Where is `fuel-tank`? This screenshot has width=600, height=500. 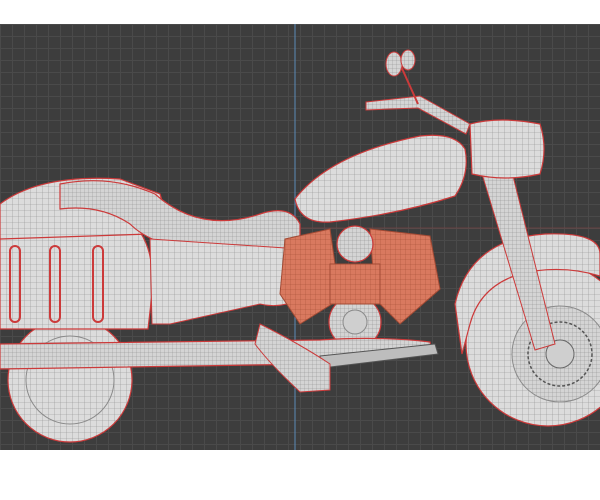 fuel-tank is located at coordinates (380, 178).